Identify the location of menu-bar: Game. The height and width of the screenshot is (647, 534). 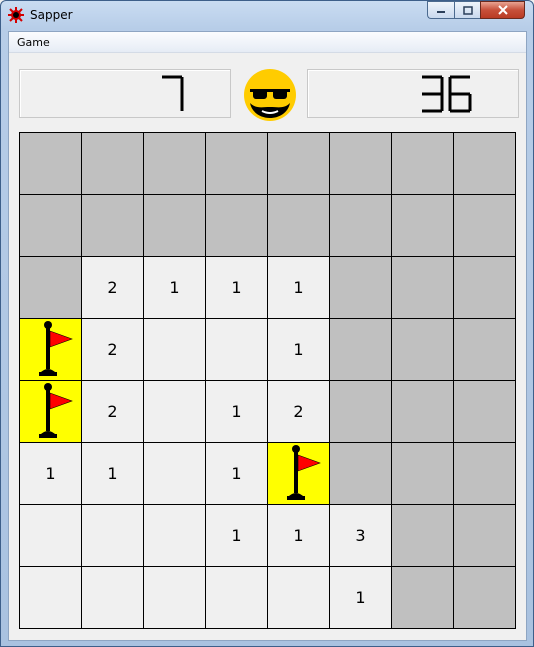
(267, 42).